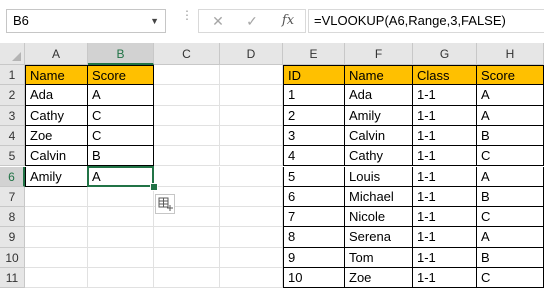  I want to click on quick-analysis-button, so click(165, 203).